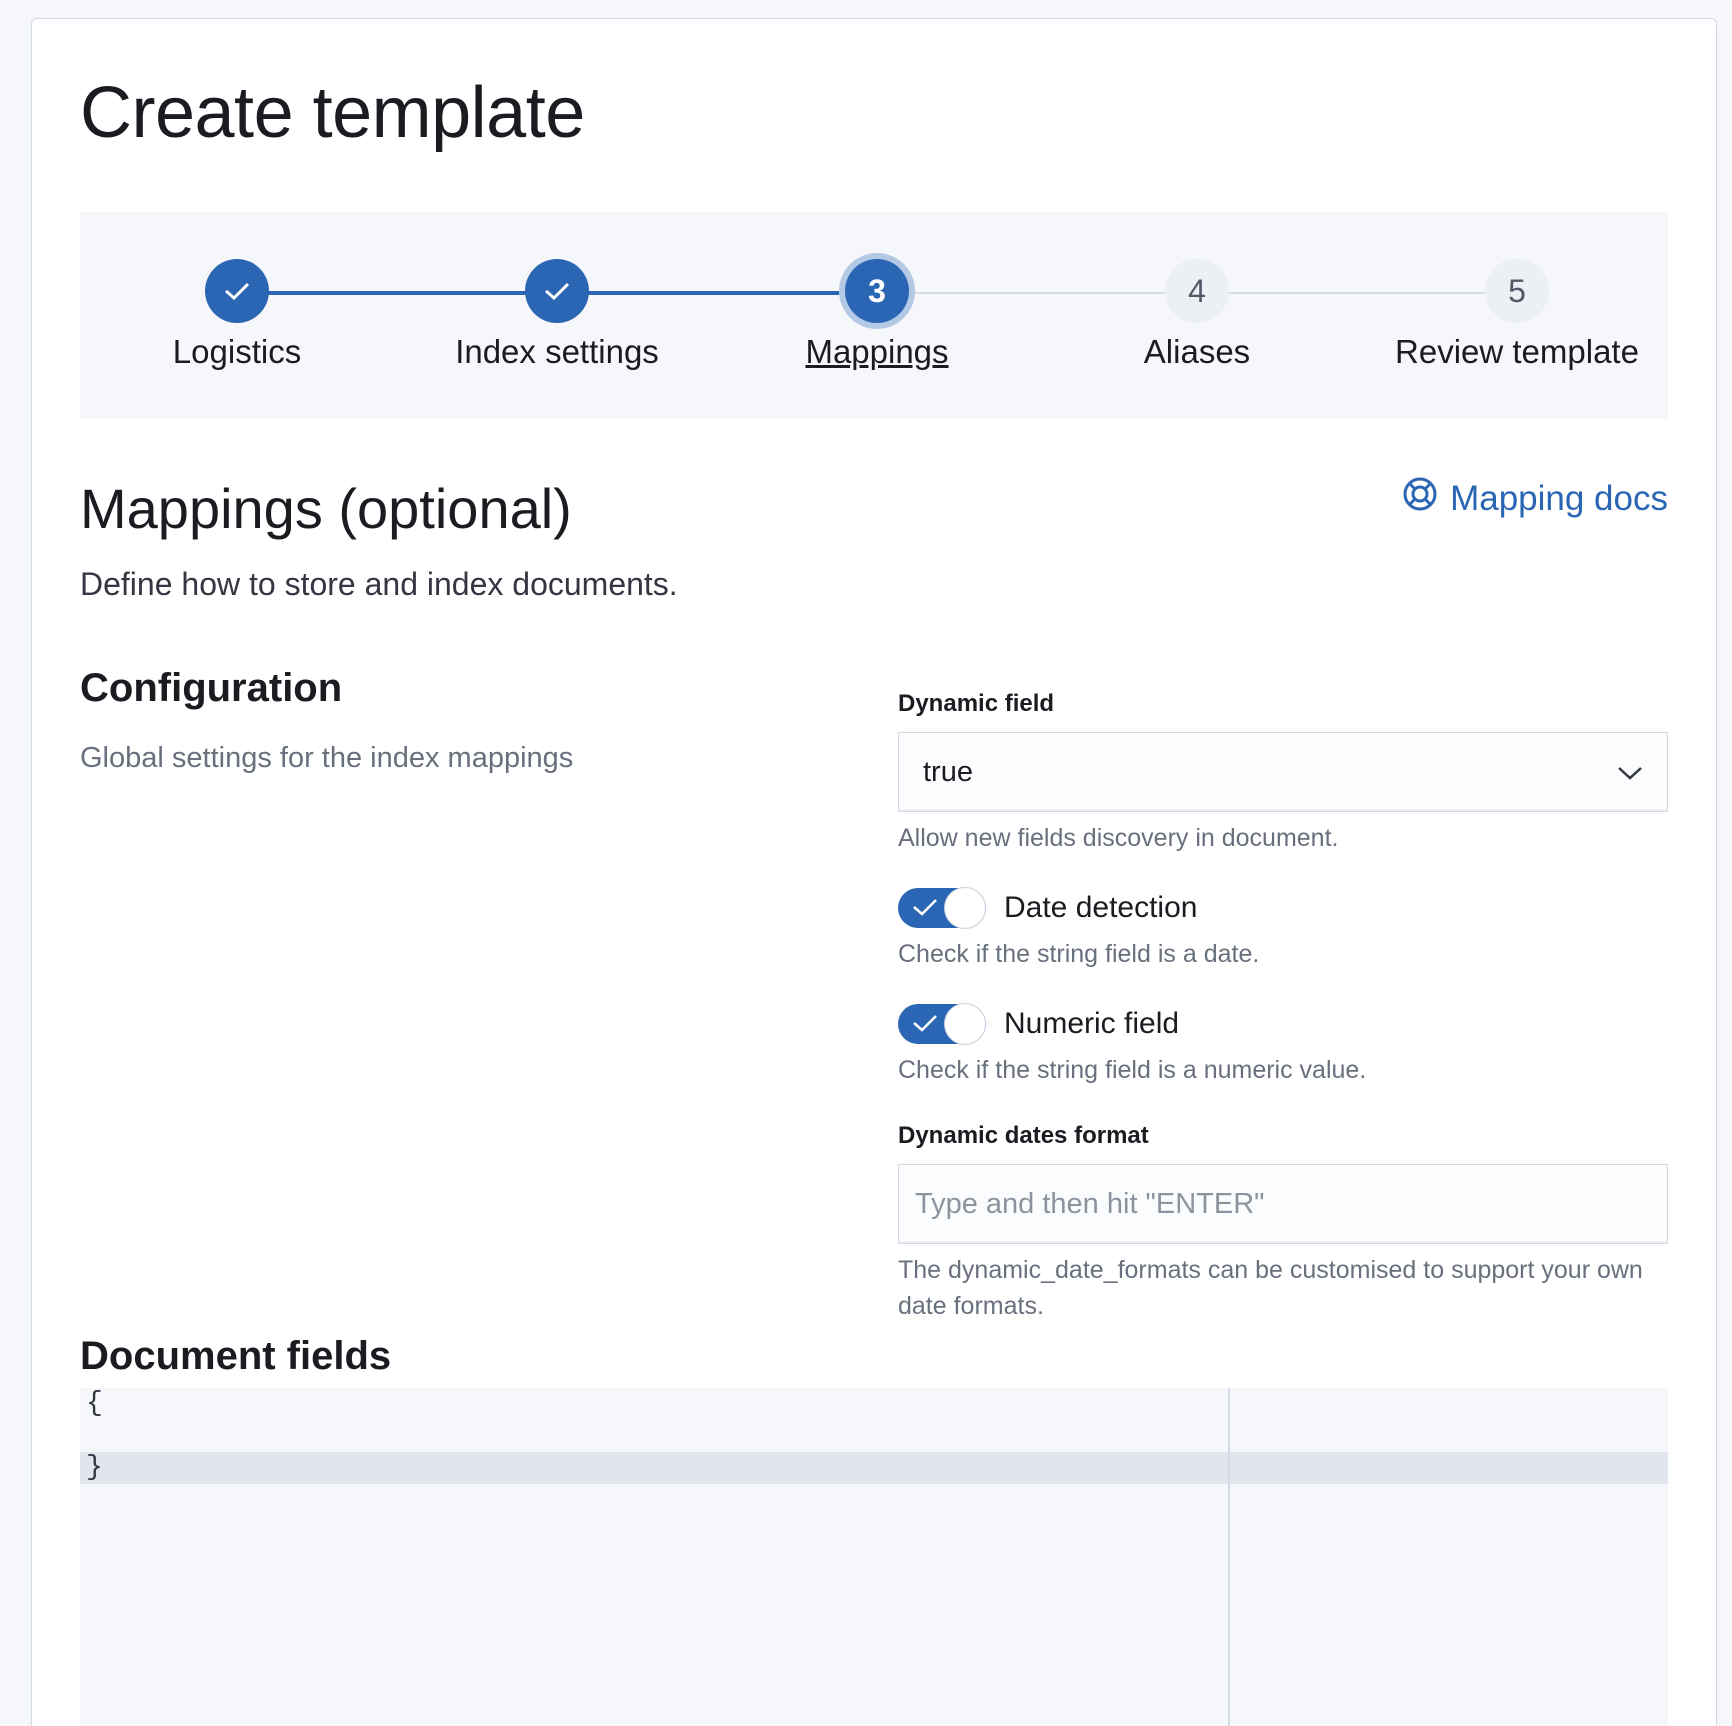 Image resolution: width=1732 pixels, height=1726 pixels. I want to click on step-label: Logistics, so click(237, 351).